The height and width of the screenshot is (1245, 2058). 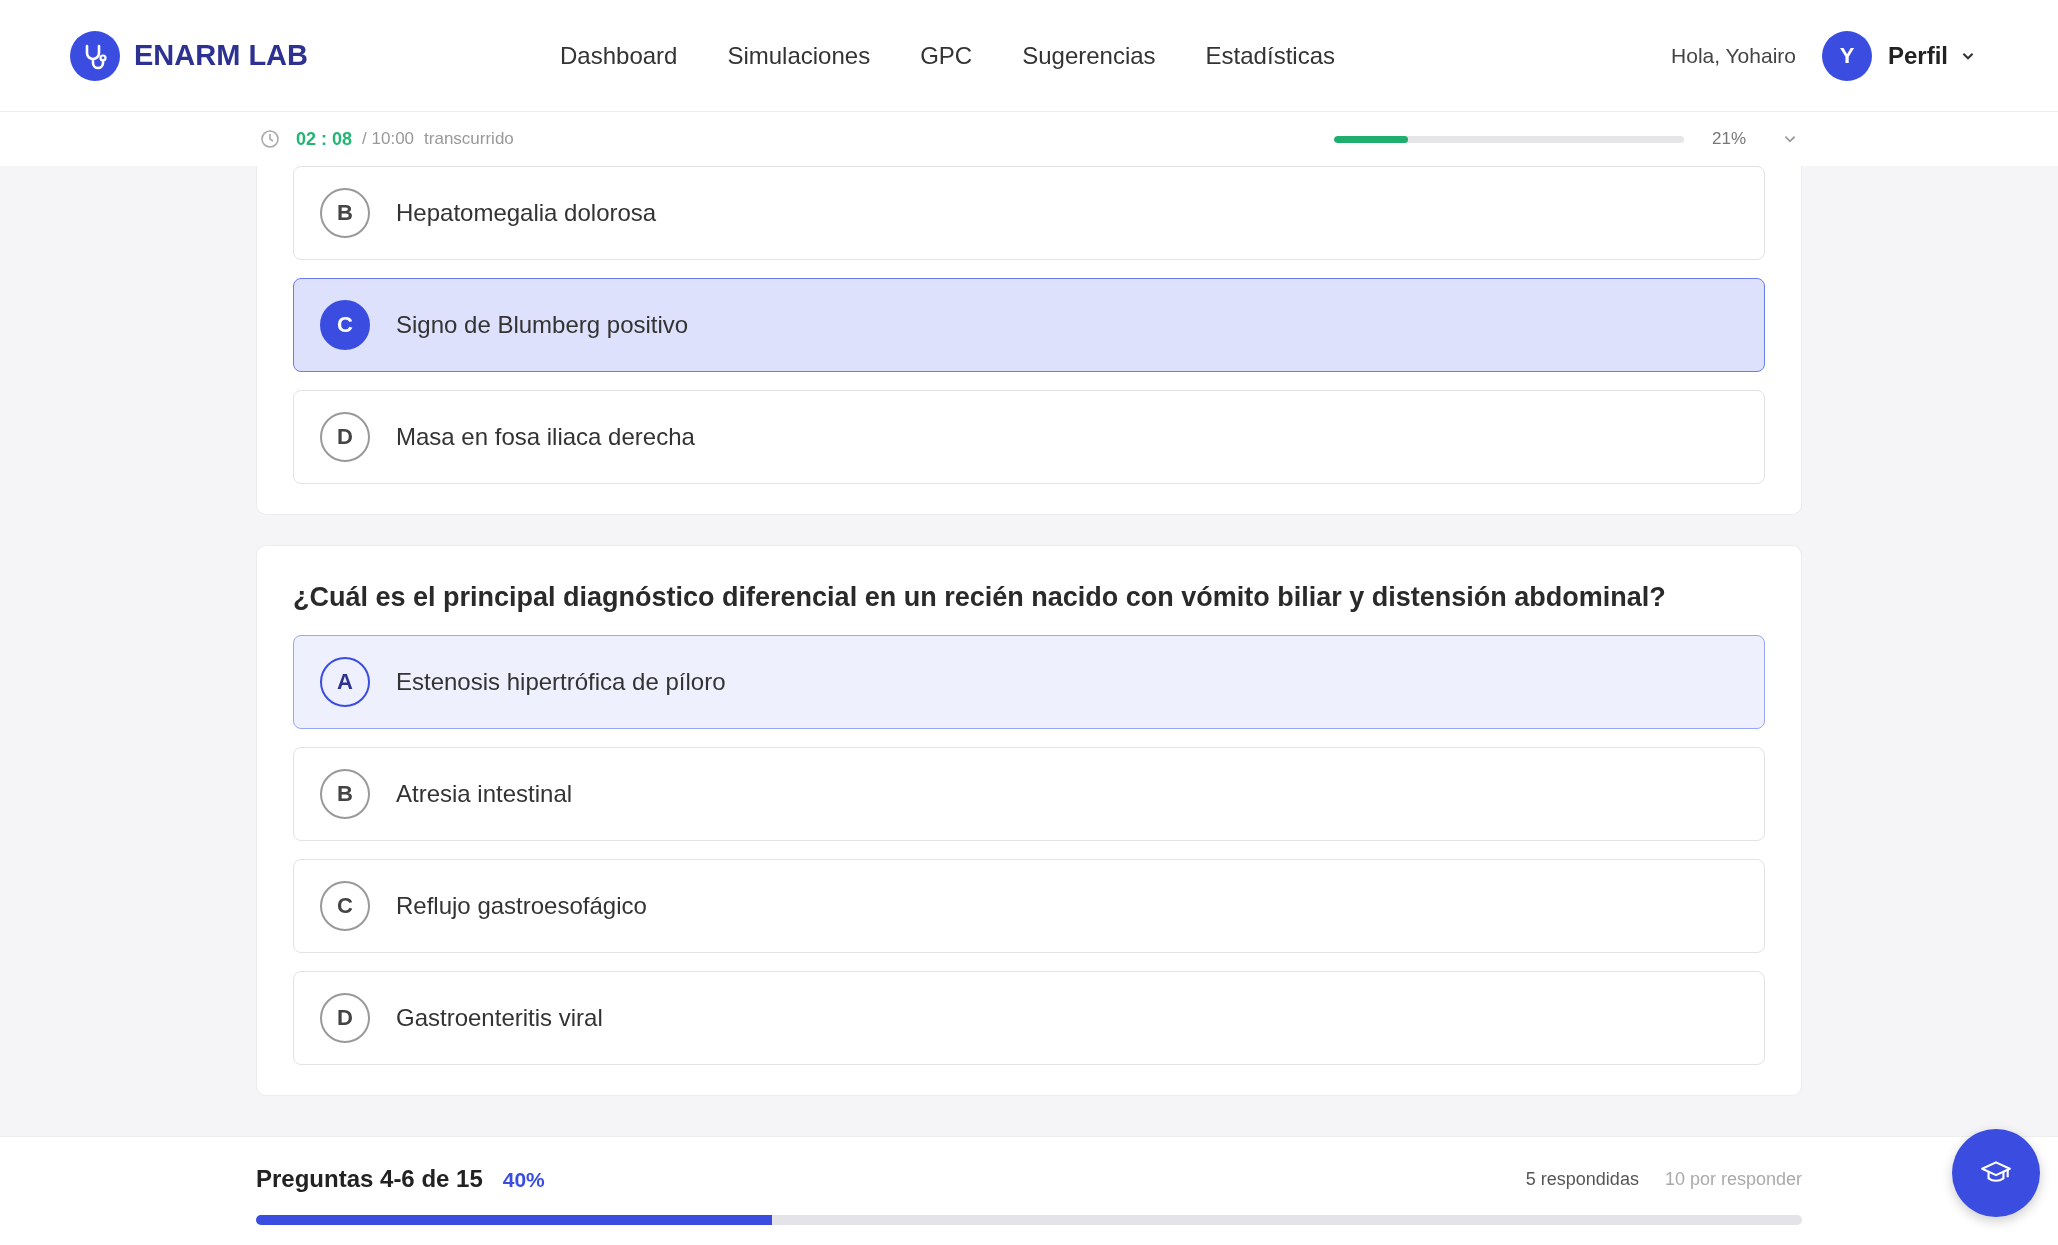 I want to click on question-text: ¿Cuál es el principal diagnóstico diferencial en un recién nacido con vómito biliar y distensión abdominal?, so click(x=980, y=597).